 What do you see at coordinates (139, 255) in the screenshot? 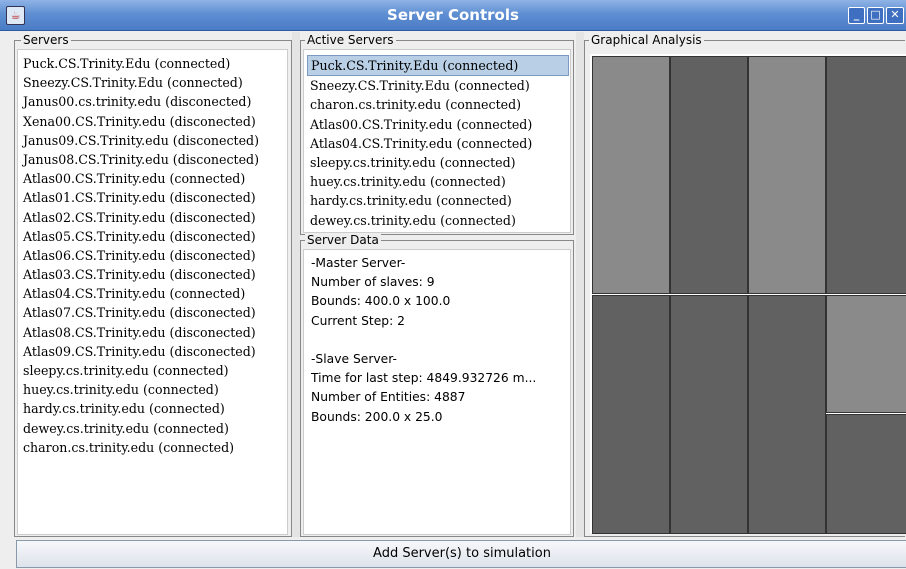
I see `server-list-item: Atlas06.CS.Trinity.edu (disconected)` at bounding box center [139, 255].